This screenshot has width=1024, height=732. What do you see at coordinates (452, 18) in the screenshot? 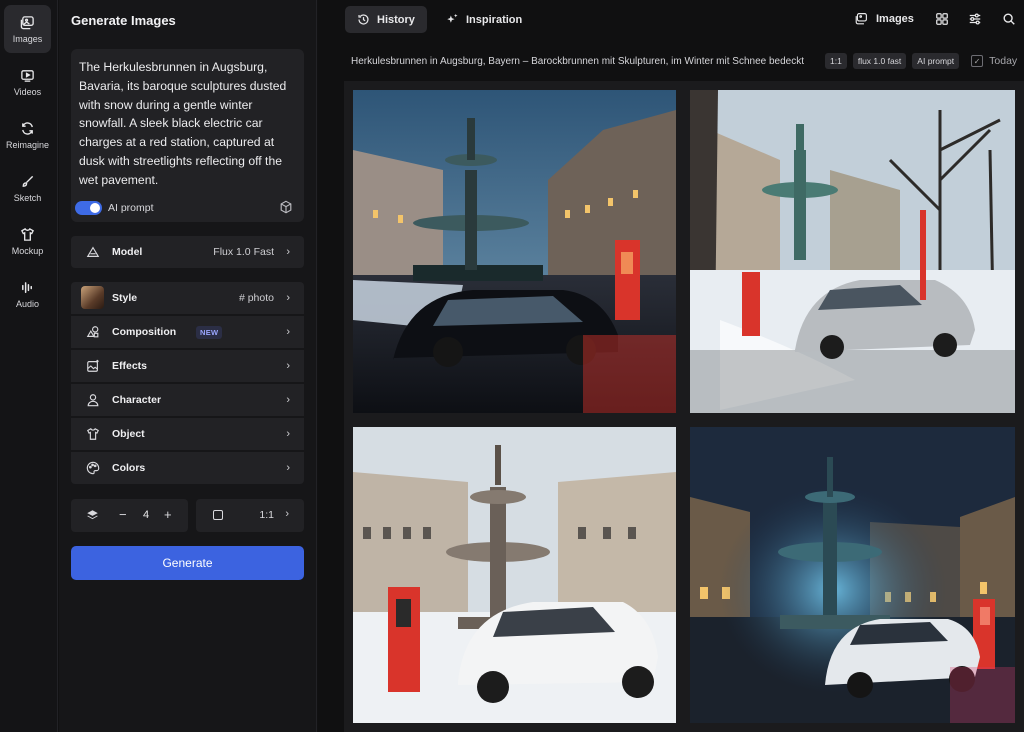
I see `sparkles-icon` at bounding box center [452, 18].